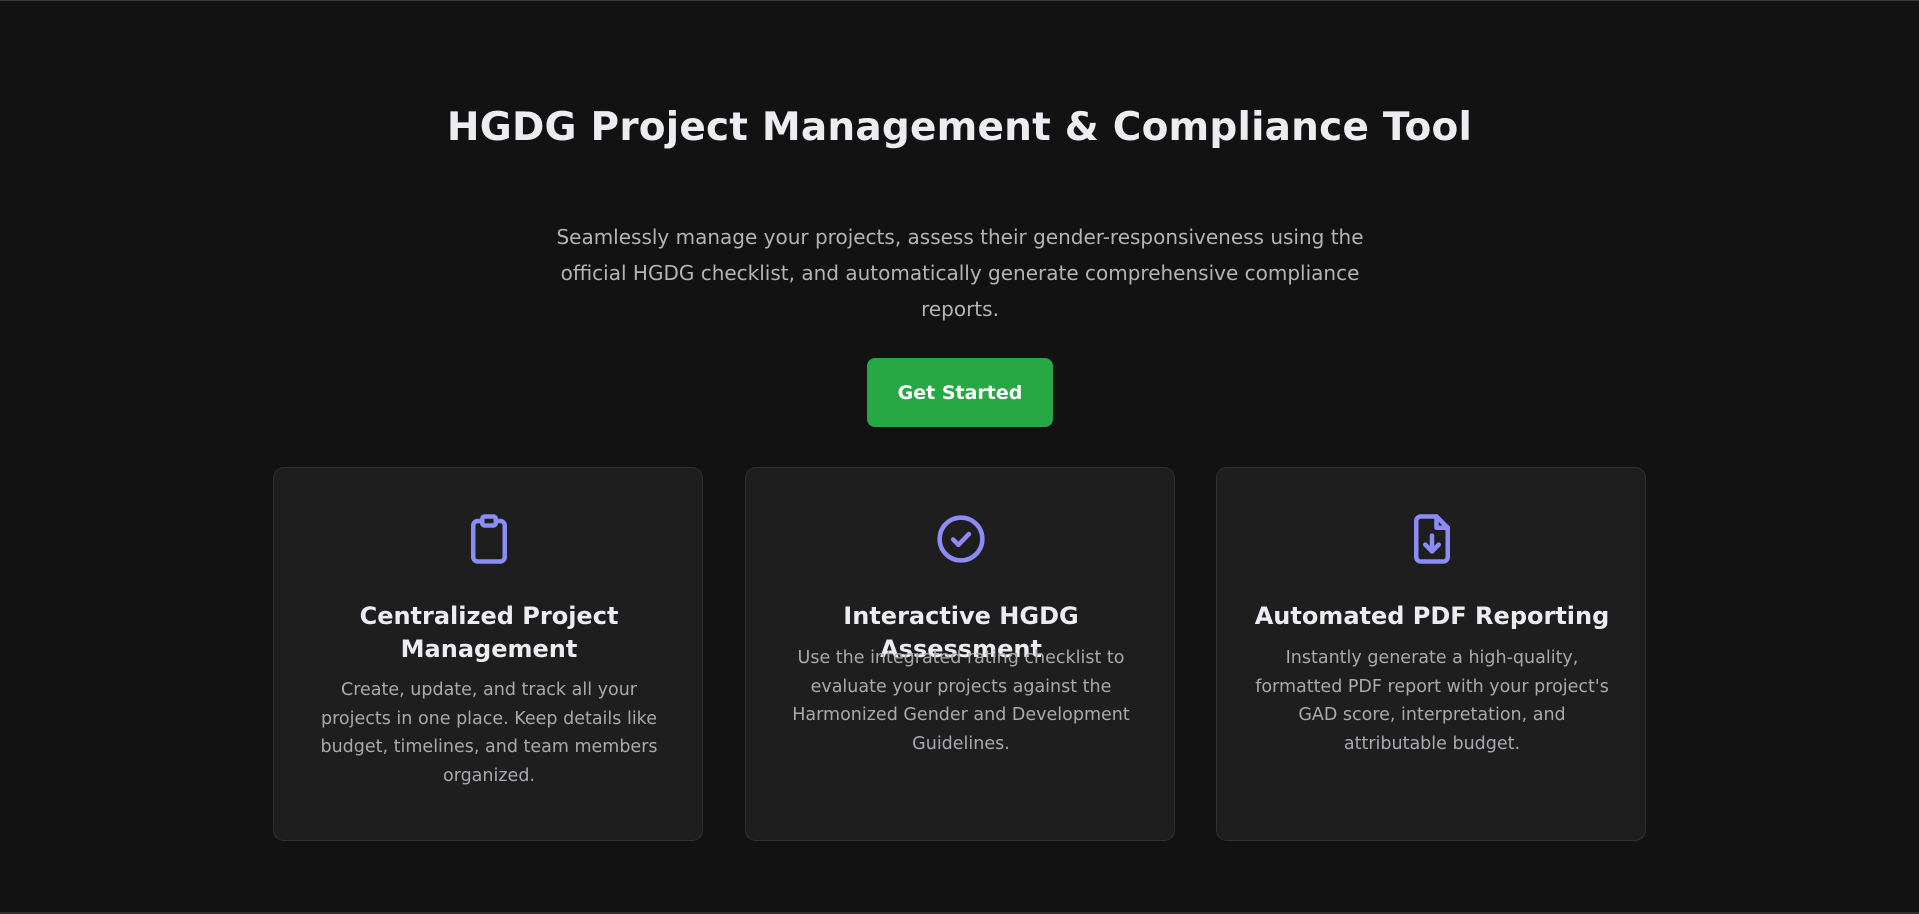 This screenshot has height=914, width=1919. I want to click on clipboard-icon, so click(489, 539).